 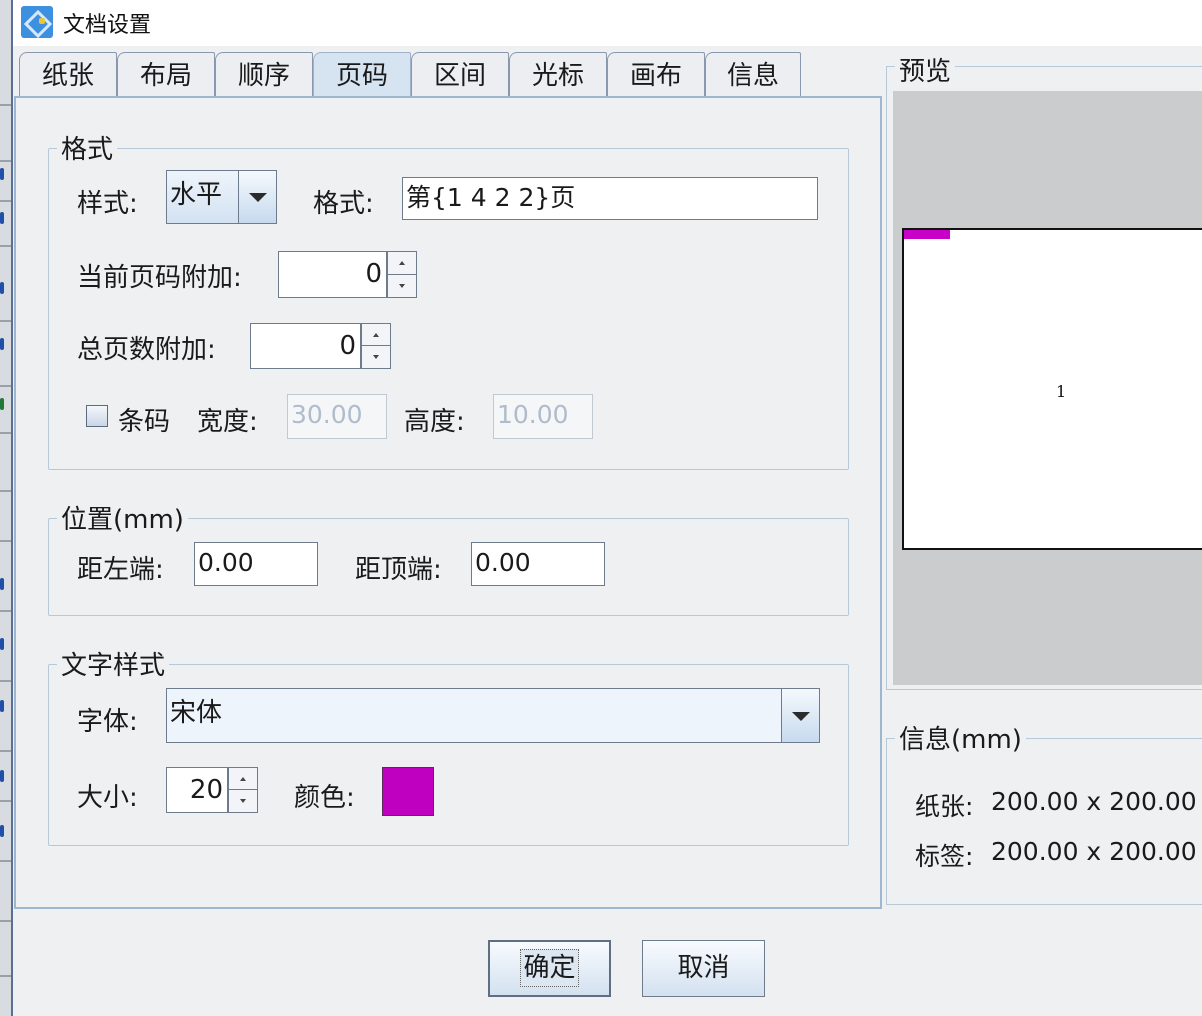 What do you see at coordinates (264, 75) in the screenshot?
I see `tab-order: 顺序` at bounding box center [264, 75].